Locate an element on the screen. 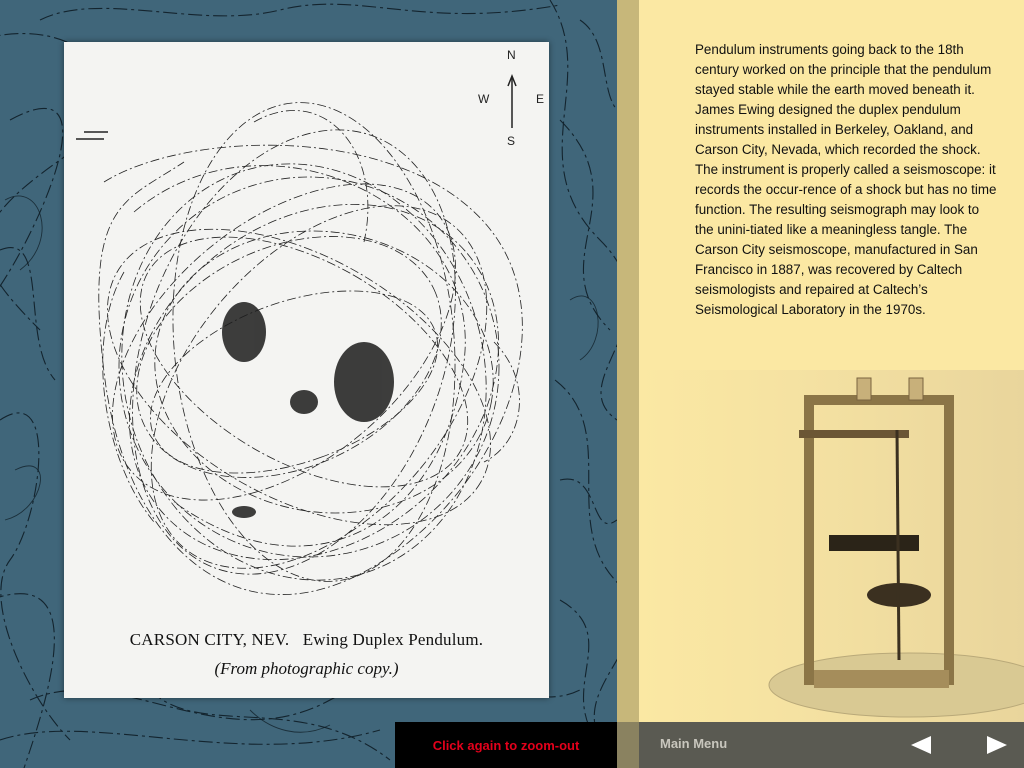  left-triangle-icon is located at coordinates (921, 745).